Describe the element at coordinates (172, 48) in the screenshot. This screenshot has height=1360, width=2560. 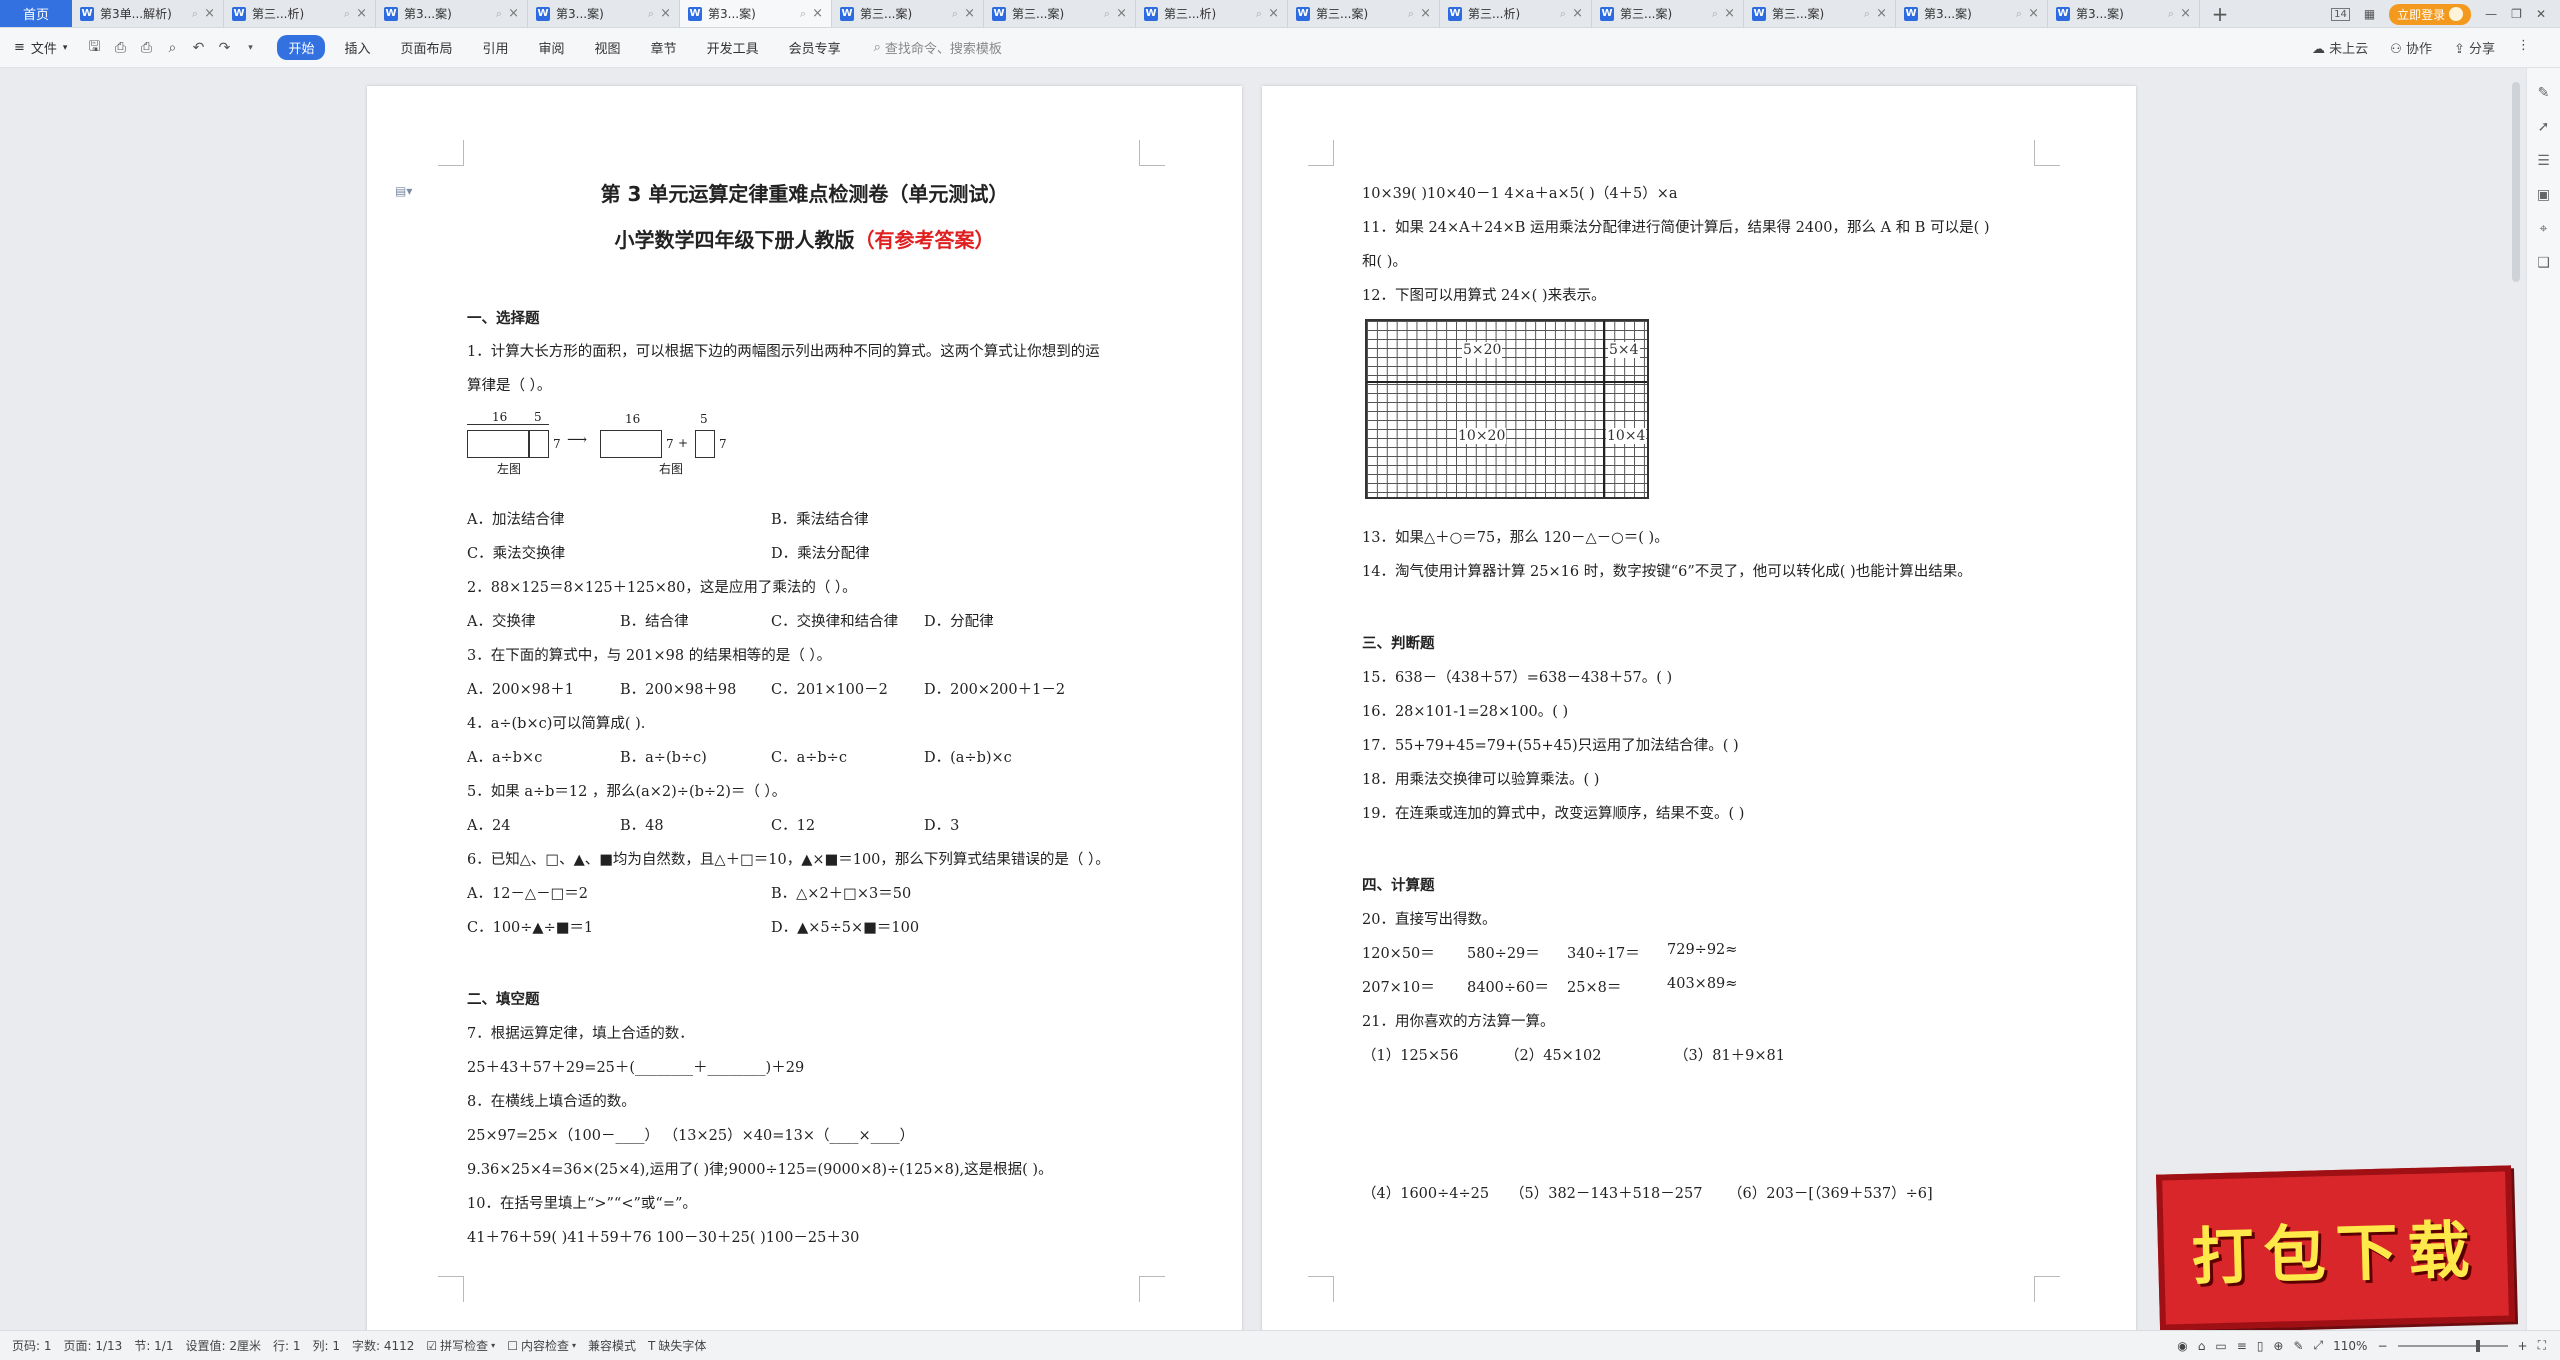
I see `print-preview-icon: ⌕` at that location.